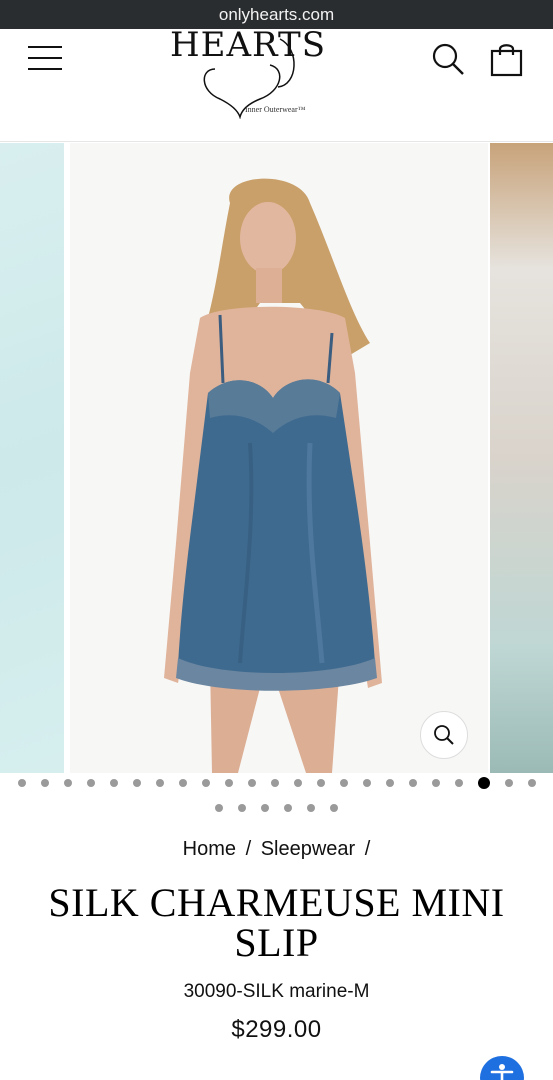 The image size is (553, 1080). I want to click on gallery-pagination, so click(276, 795).